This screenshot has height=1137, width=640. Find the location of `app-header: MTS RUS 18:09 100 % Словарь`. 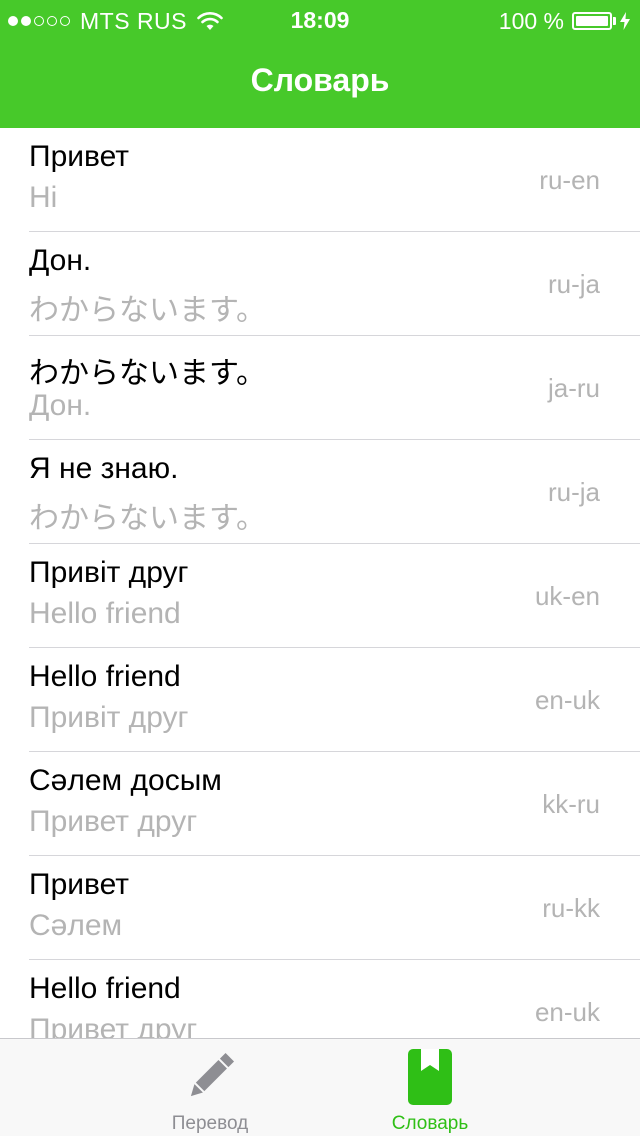

app-header: MTS RUS 18:09 100 % Словарь is located at coordinates (320, 64).